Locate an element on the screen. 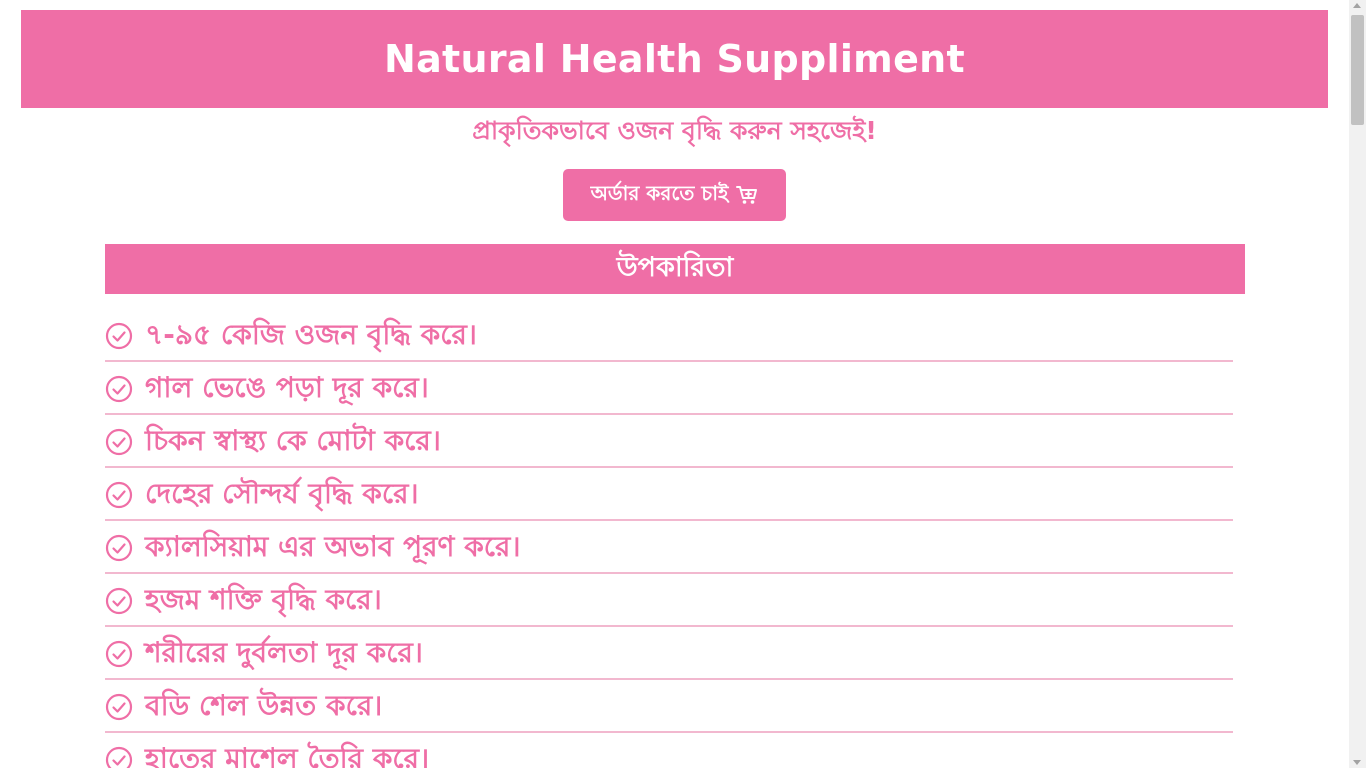  benefit-text: বডি শেল উন্নত করে। is located at coordinates (264, 705).